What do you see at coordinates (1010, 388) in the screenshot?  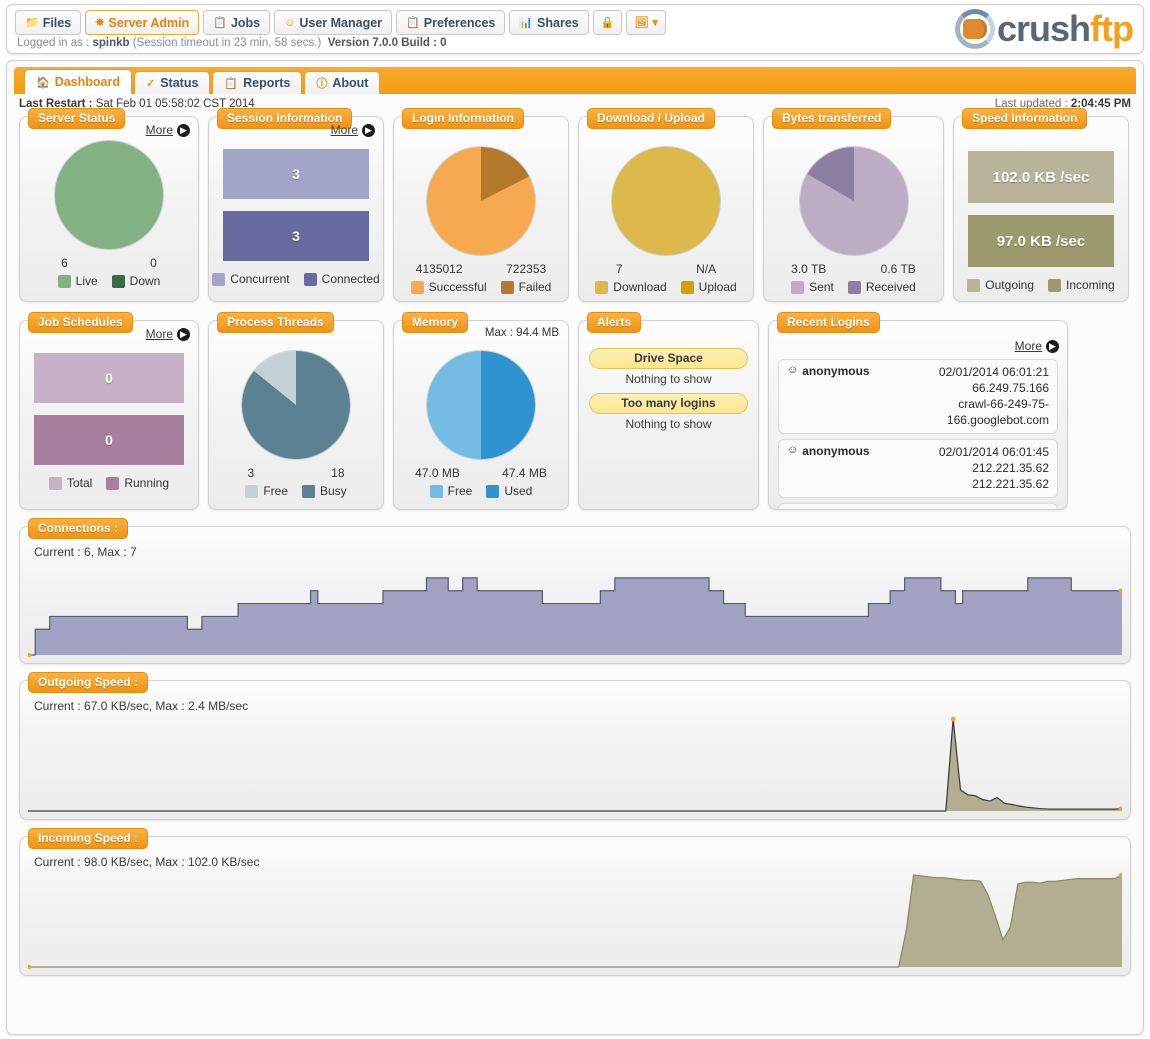 I see `login-ip: 66.249.75.166` at bounding box center [1010, 388].